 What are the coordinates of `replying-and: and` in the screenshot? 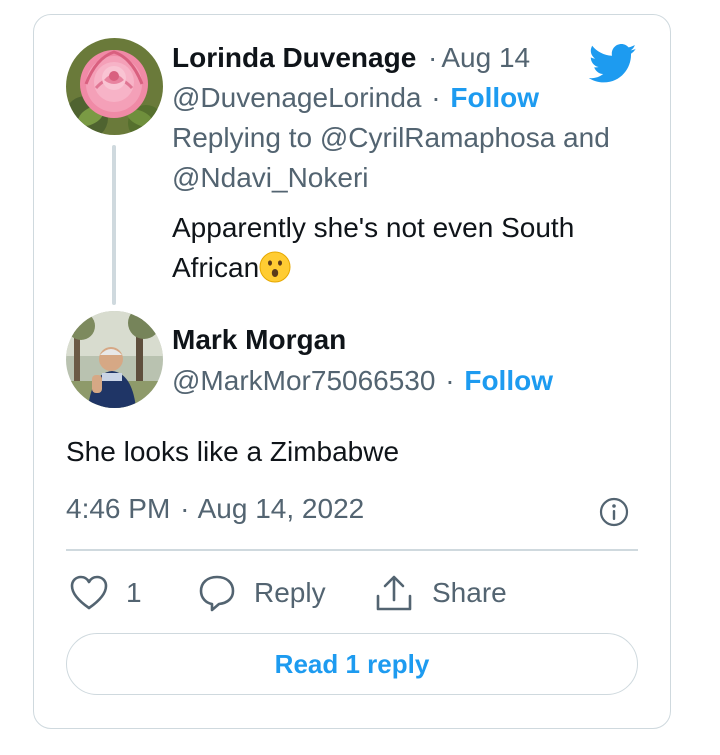 It's located at (582, 137).